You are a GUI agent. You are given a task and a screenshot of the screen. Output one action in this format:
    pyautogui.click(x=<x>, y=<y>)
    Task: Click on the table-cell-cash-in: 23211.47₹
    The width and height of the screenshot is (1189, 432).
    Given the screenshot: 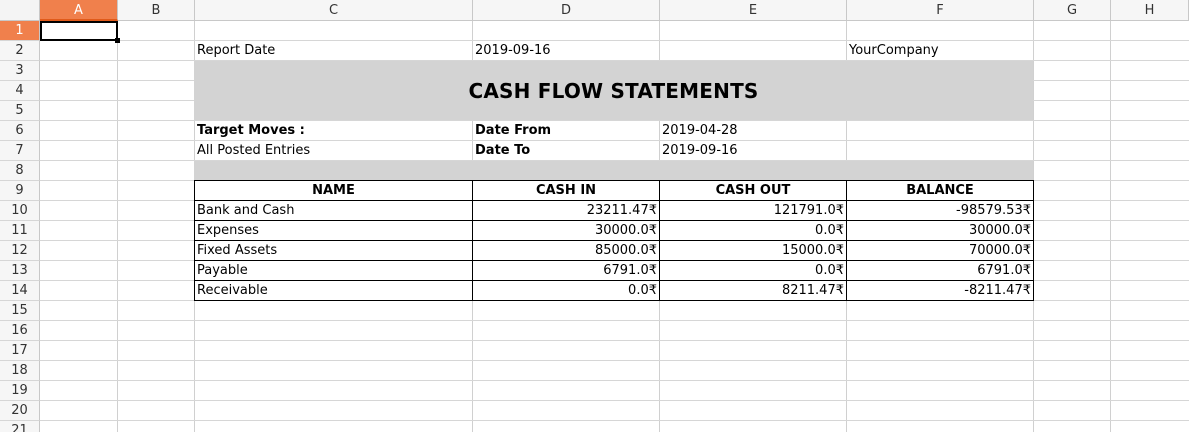 What is the action you would take?
    pyautogui.click(x=566, y=211)
    